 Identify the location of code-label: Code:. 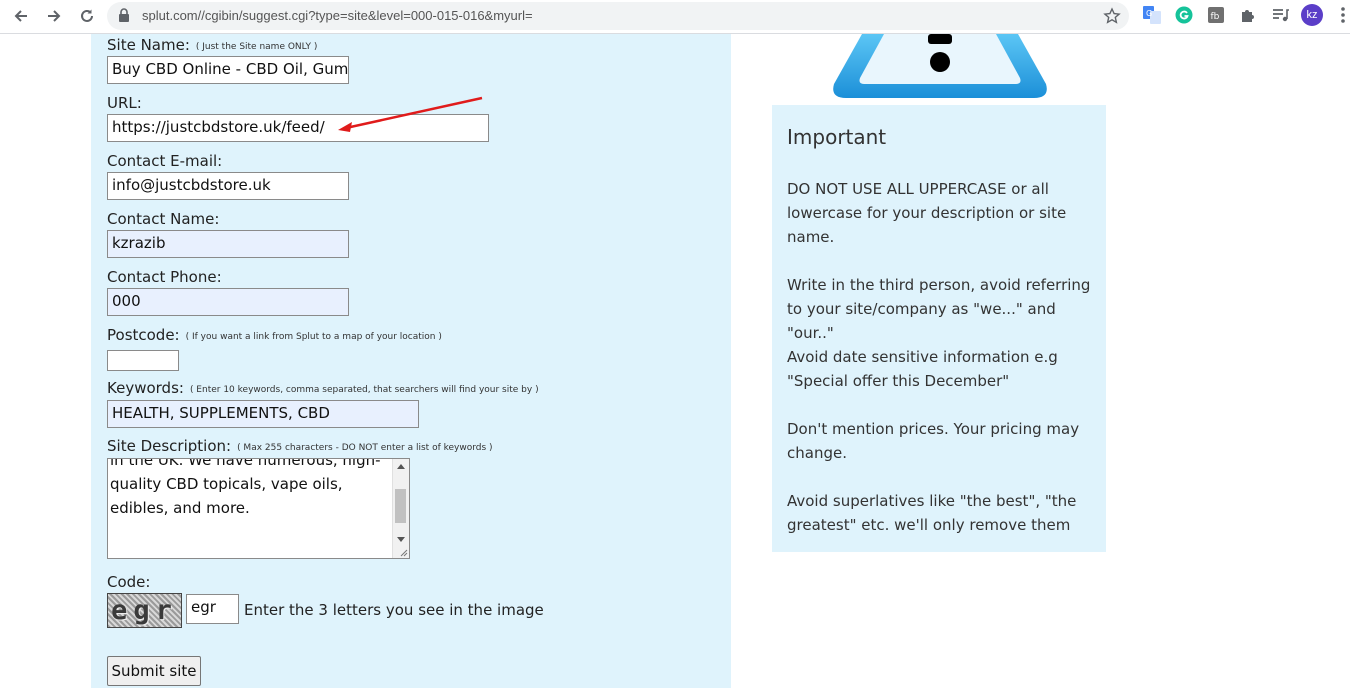
(129, 582).